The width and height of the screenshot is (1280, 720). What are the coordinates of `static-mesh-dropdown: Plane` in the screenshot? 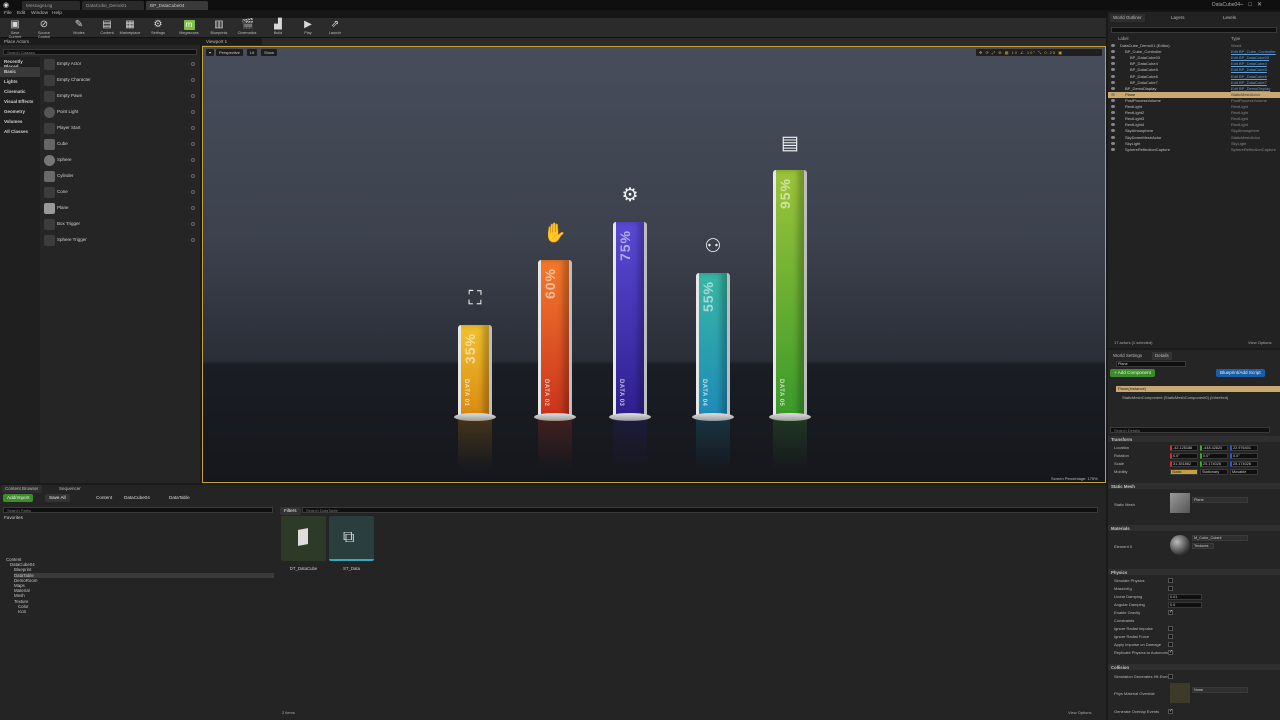 It's located at (1220, 500).